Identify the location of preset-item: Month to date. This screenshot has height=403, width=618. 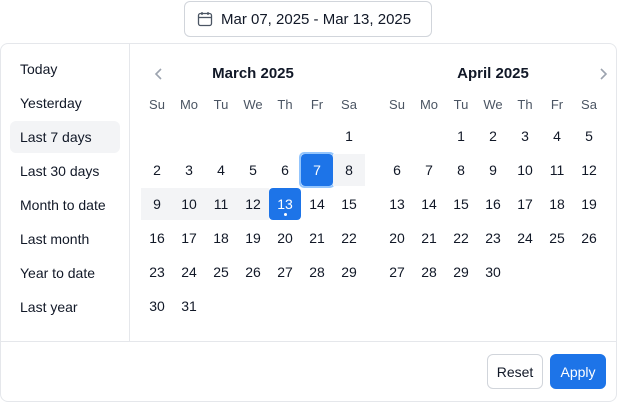
(65, 205).